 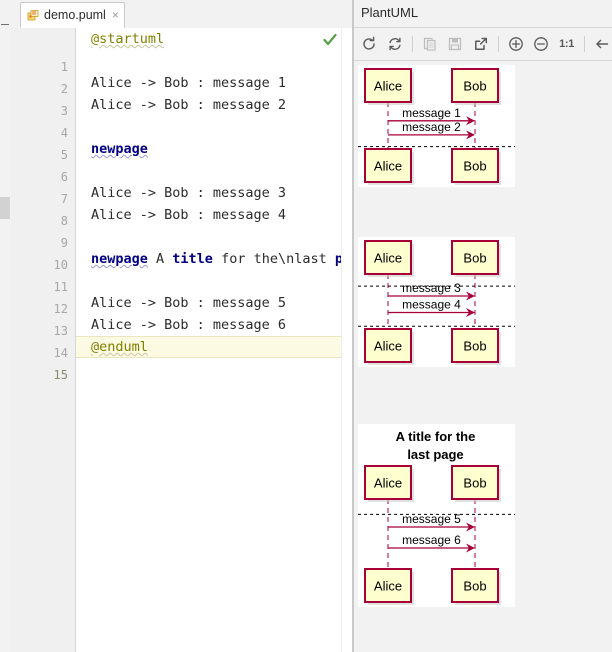 I want to click on editor-tab-demo-puml: demo.puml ×, so click(x=72, y=15).